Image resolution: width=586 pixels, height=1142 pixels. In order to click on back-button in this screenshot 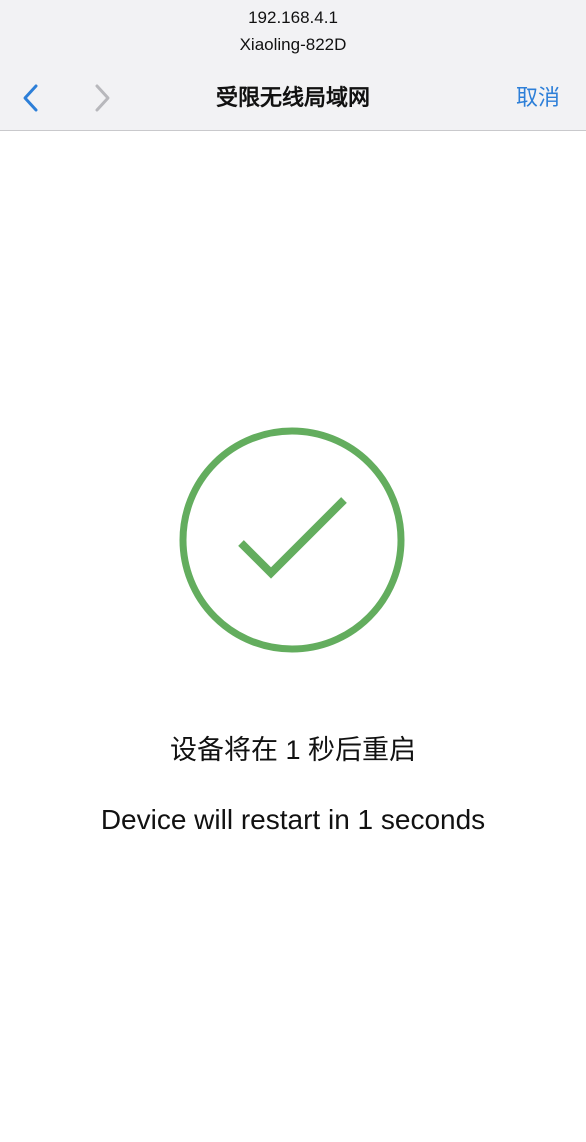, I will do `click(31, 98)`.